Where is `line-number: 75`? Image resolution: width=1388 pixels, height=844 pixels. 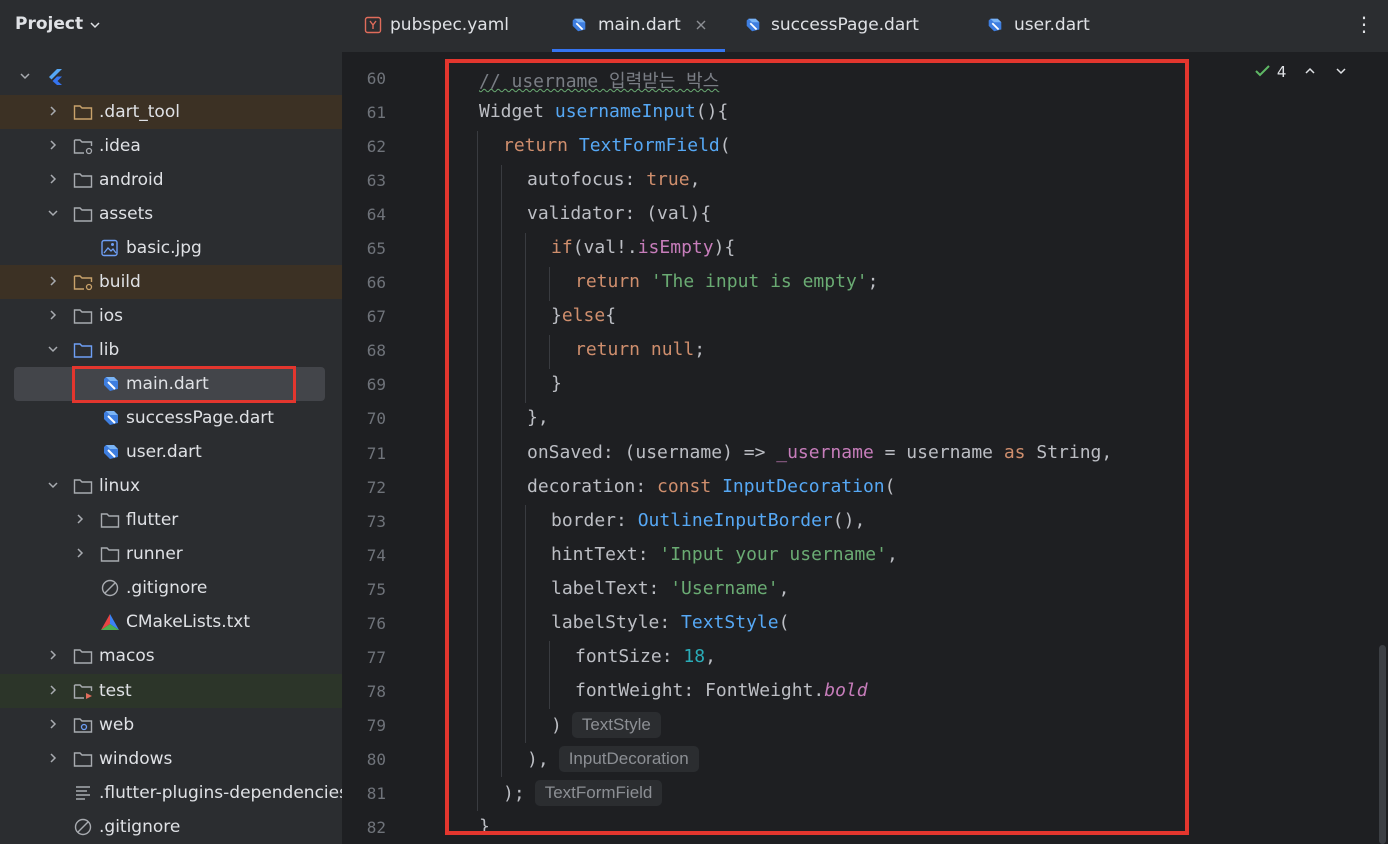
line-number: 75 is located at coordinates (376, 589).